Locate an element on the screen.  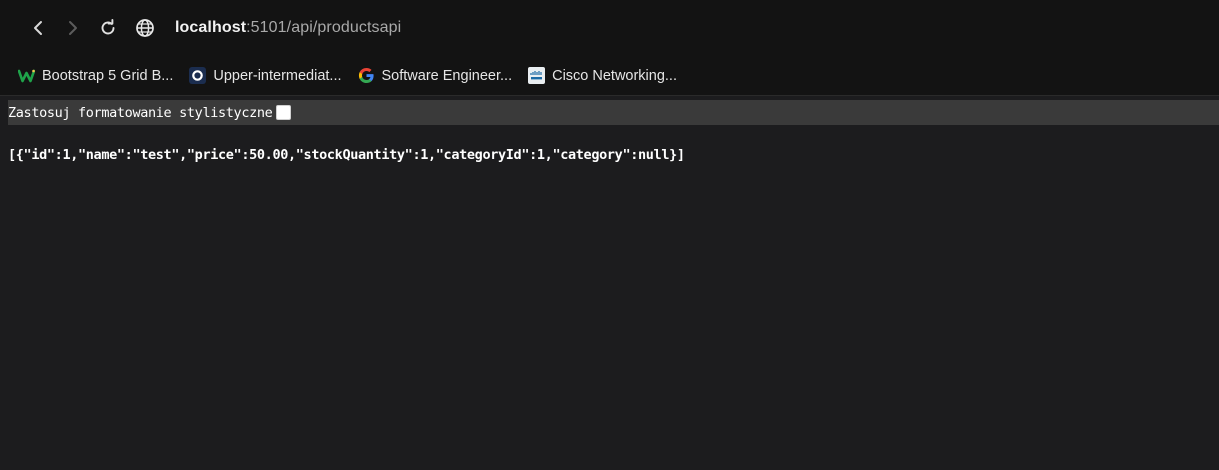
globe-icon is located at coordinates (145, 28).